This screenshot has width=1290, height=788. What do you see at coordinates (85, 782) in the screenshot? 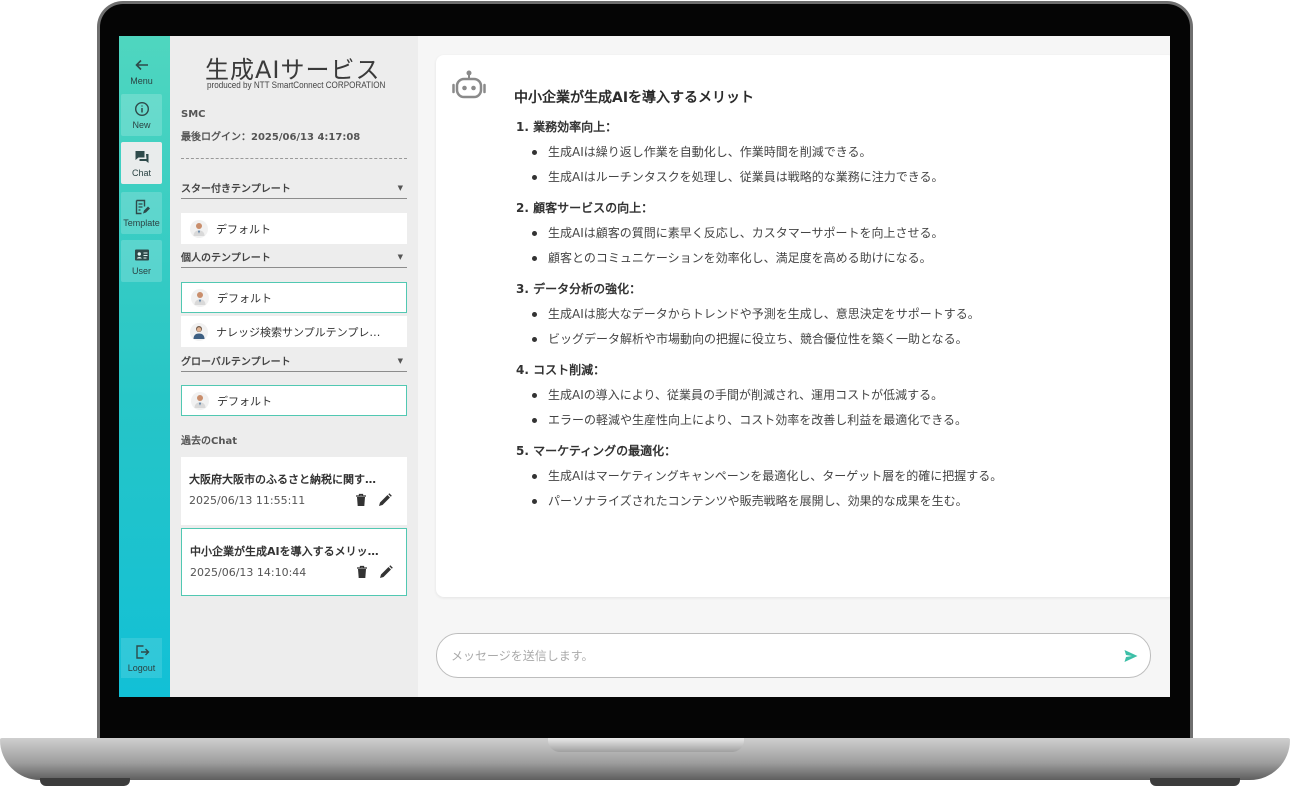
I see `laptop-foot-left` at bounding box center [85, 782].